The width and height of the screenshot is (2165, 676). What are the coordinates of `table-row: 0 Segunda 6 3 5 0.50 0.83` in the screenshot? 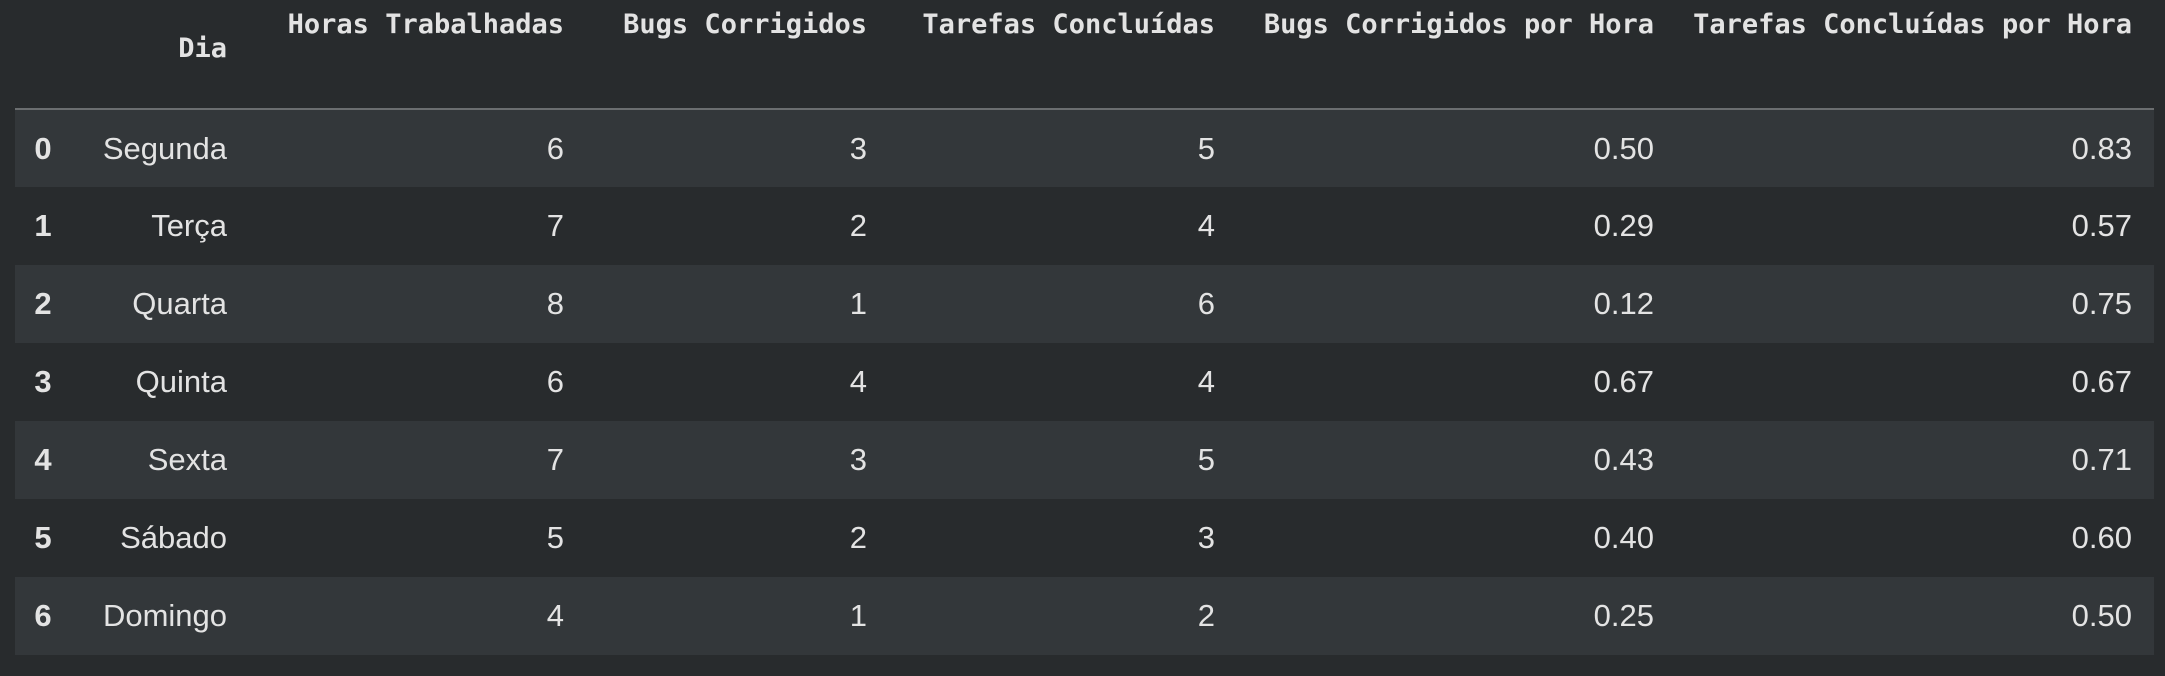 It's located at (1084, 148).